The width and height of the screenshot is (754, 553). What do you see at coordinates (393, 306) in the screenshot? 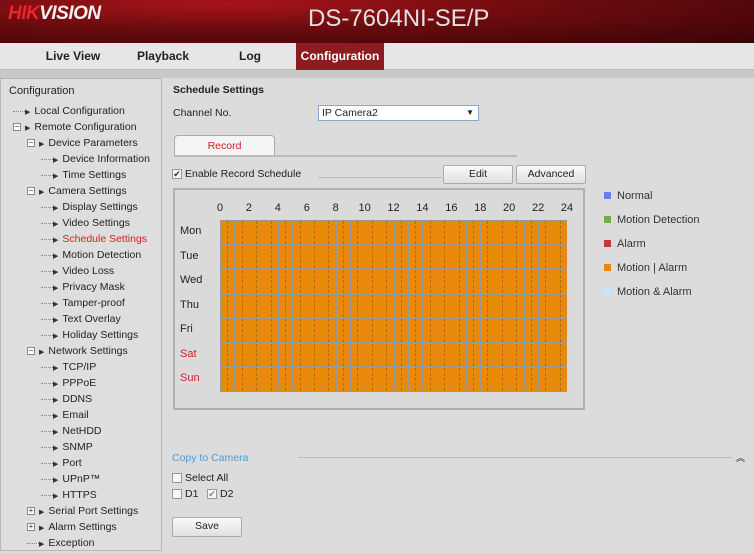
I see `schedule-grid` at bounding box center [393, 306].